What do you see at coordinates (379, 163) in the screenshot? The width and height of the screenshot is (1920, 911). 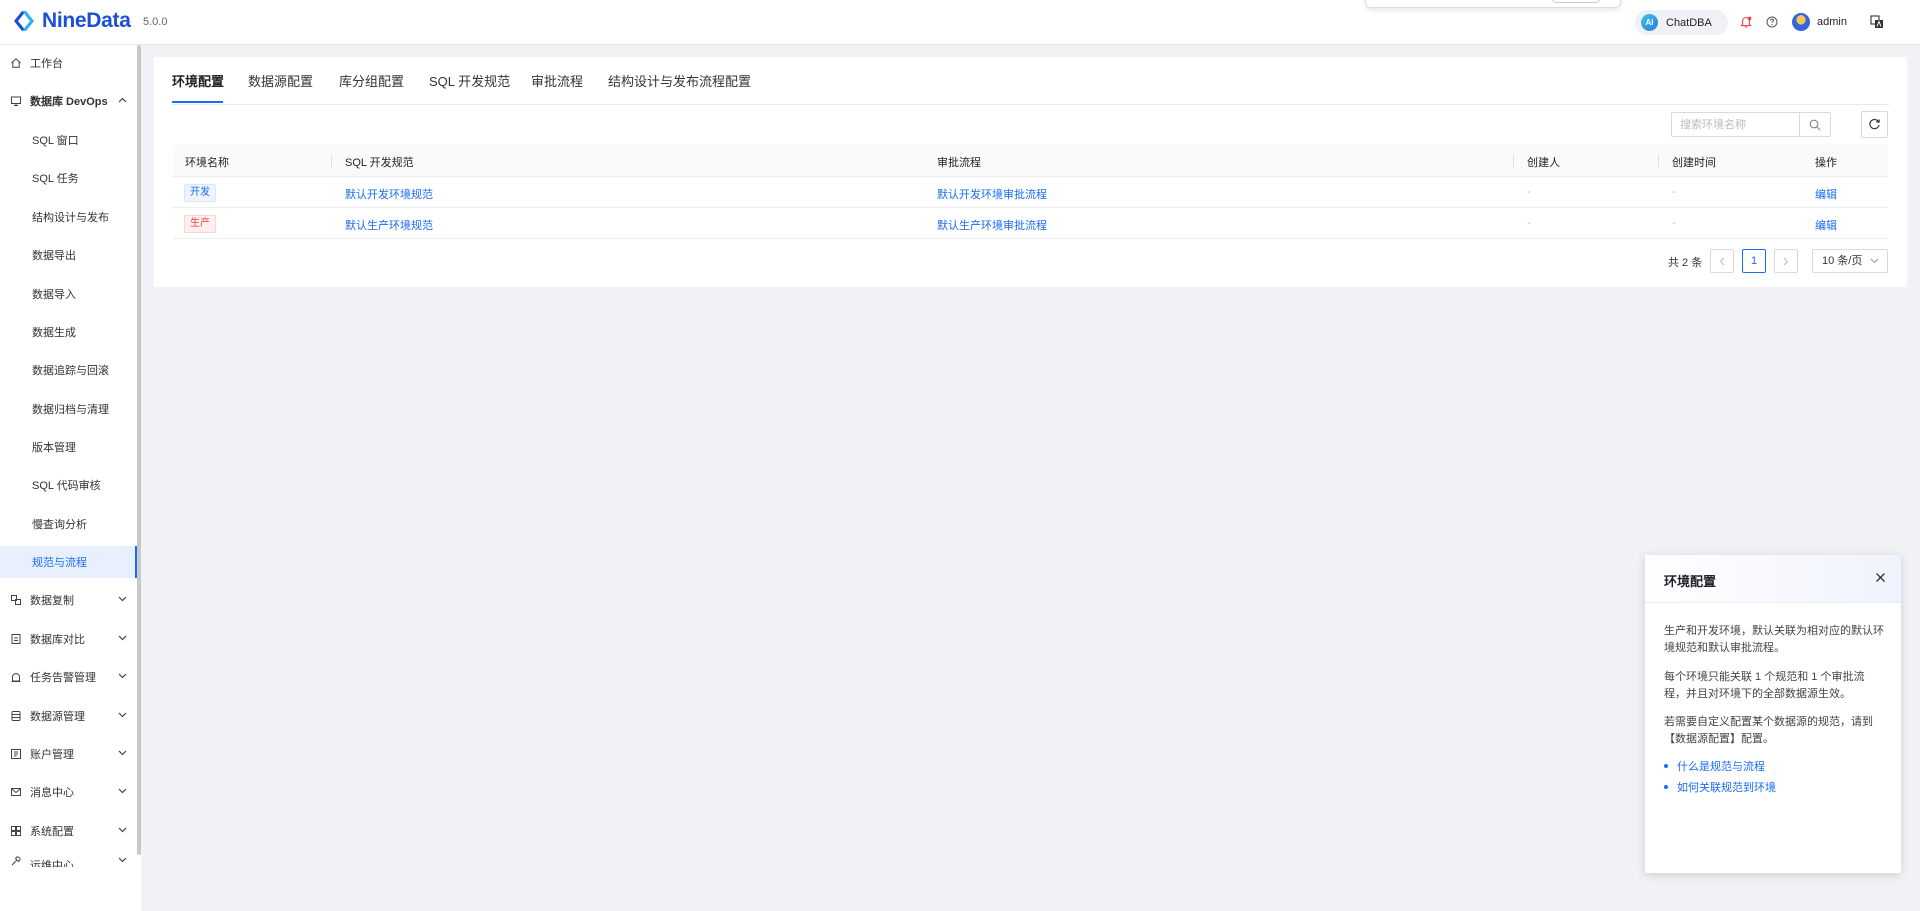 I see `col-sql-spec: SQL 开发规范` at bounding box center [379, 163].